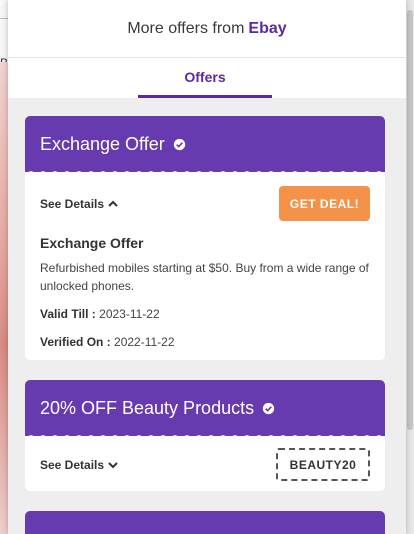 The image size is (414, 534). I want to click on page-scrollbar, so click(410, 267).